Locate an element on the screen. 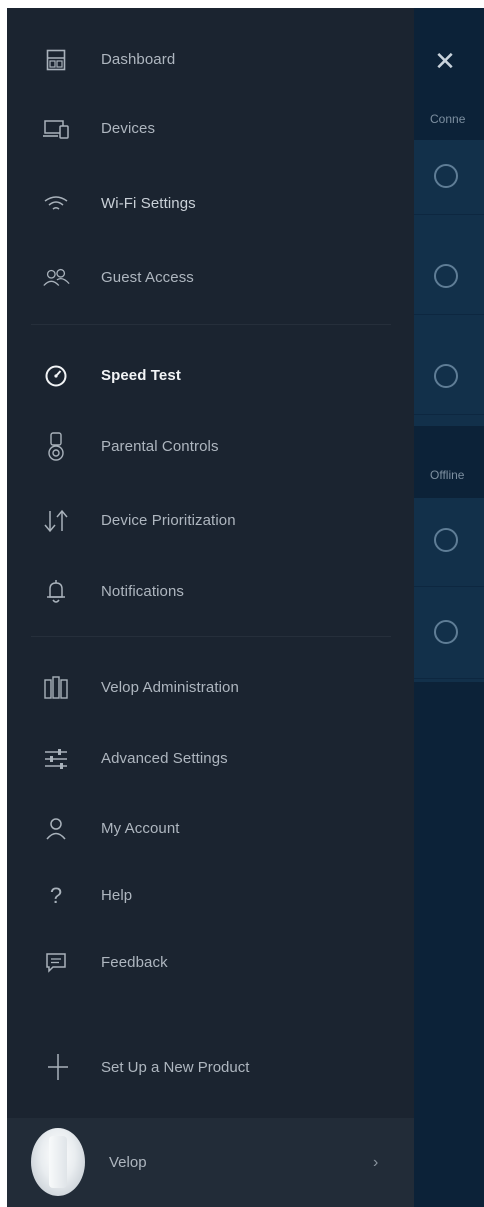 Image resolution: width=484 pixels, height=1207 pixels. menu-item-label: My Account is located at coordinates (140, 828).